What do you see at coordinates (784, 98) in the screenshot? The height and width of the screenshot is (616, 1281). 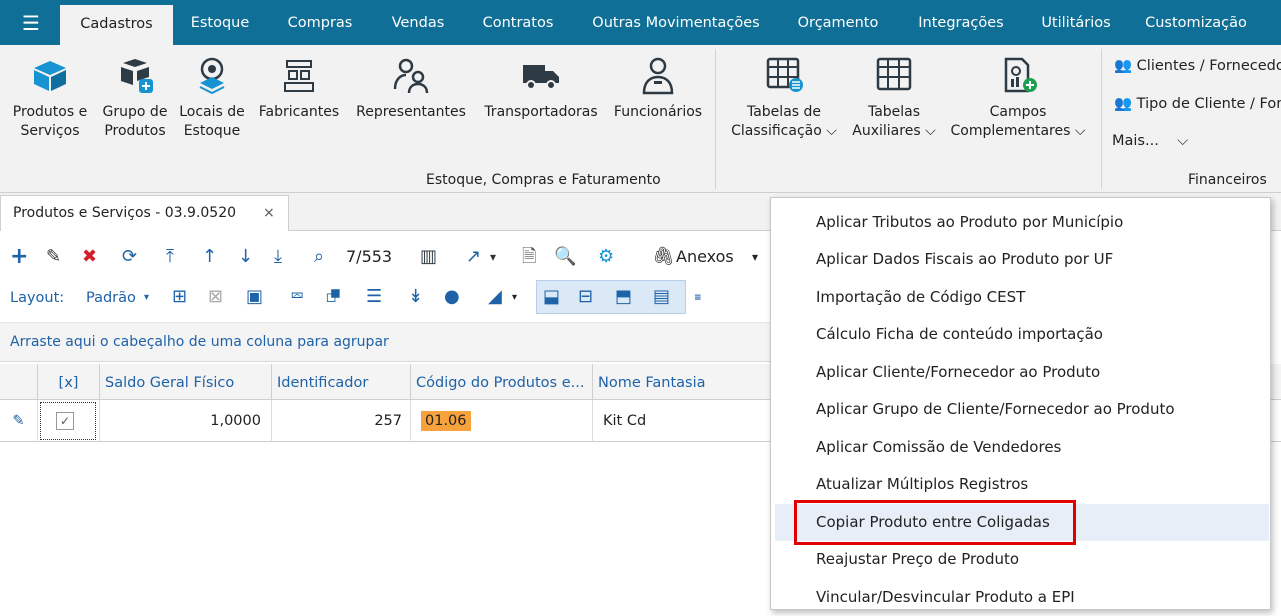 I see `tabelas-classificacao-button: Tabelas de Classificação ⌵` at bounding box center [784, 98].